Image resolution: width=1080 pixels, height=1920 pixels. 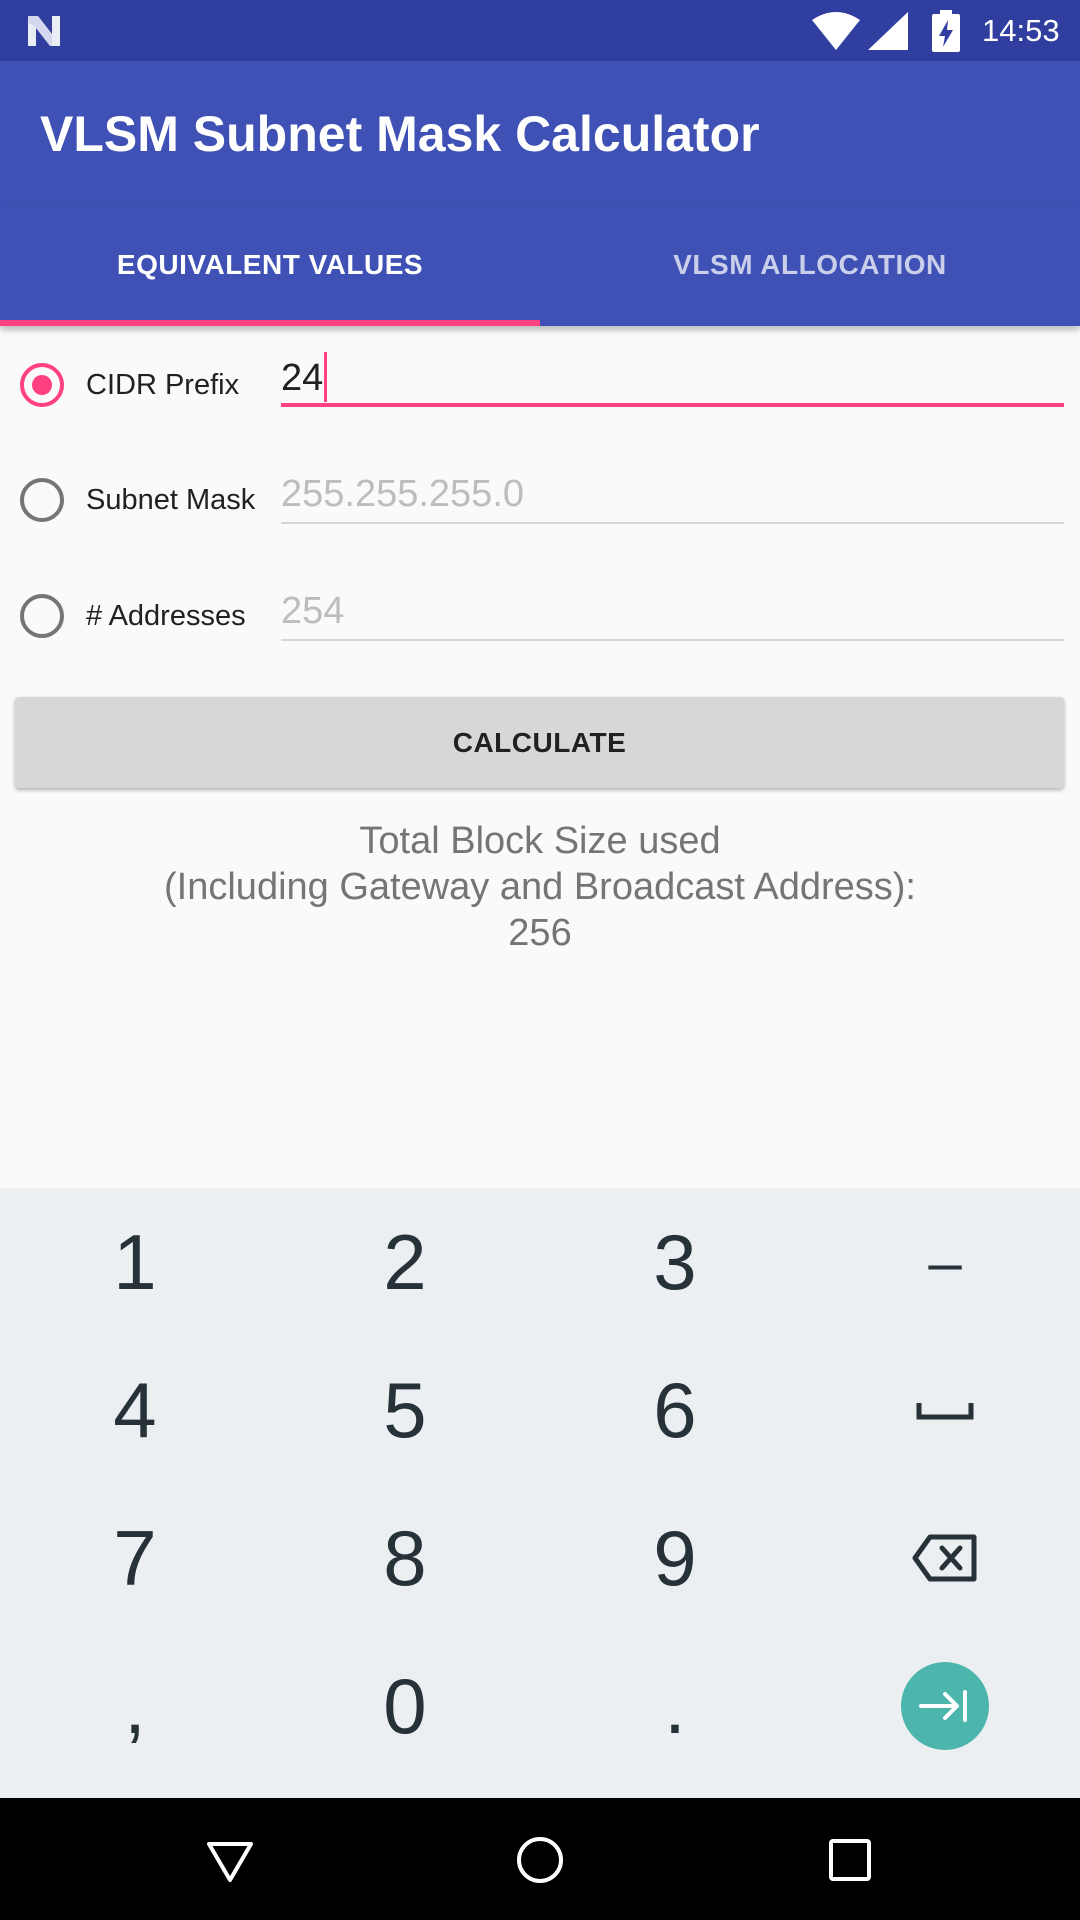 I want to click on cidr-input: 24, so click(x=672, y=377).